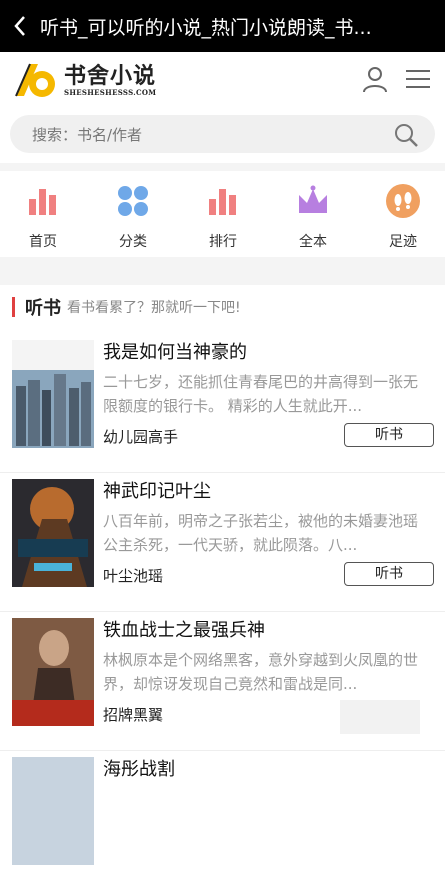 The width and height of the screenshot is (445, 889). I want to click on menu-button, so click(418, 79).